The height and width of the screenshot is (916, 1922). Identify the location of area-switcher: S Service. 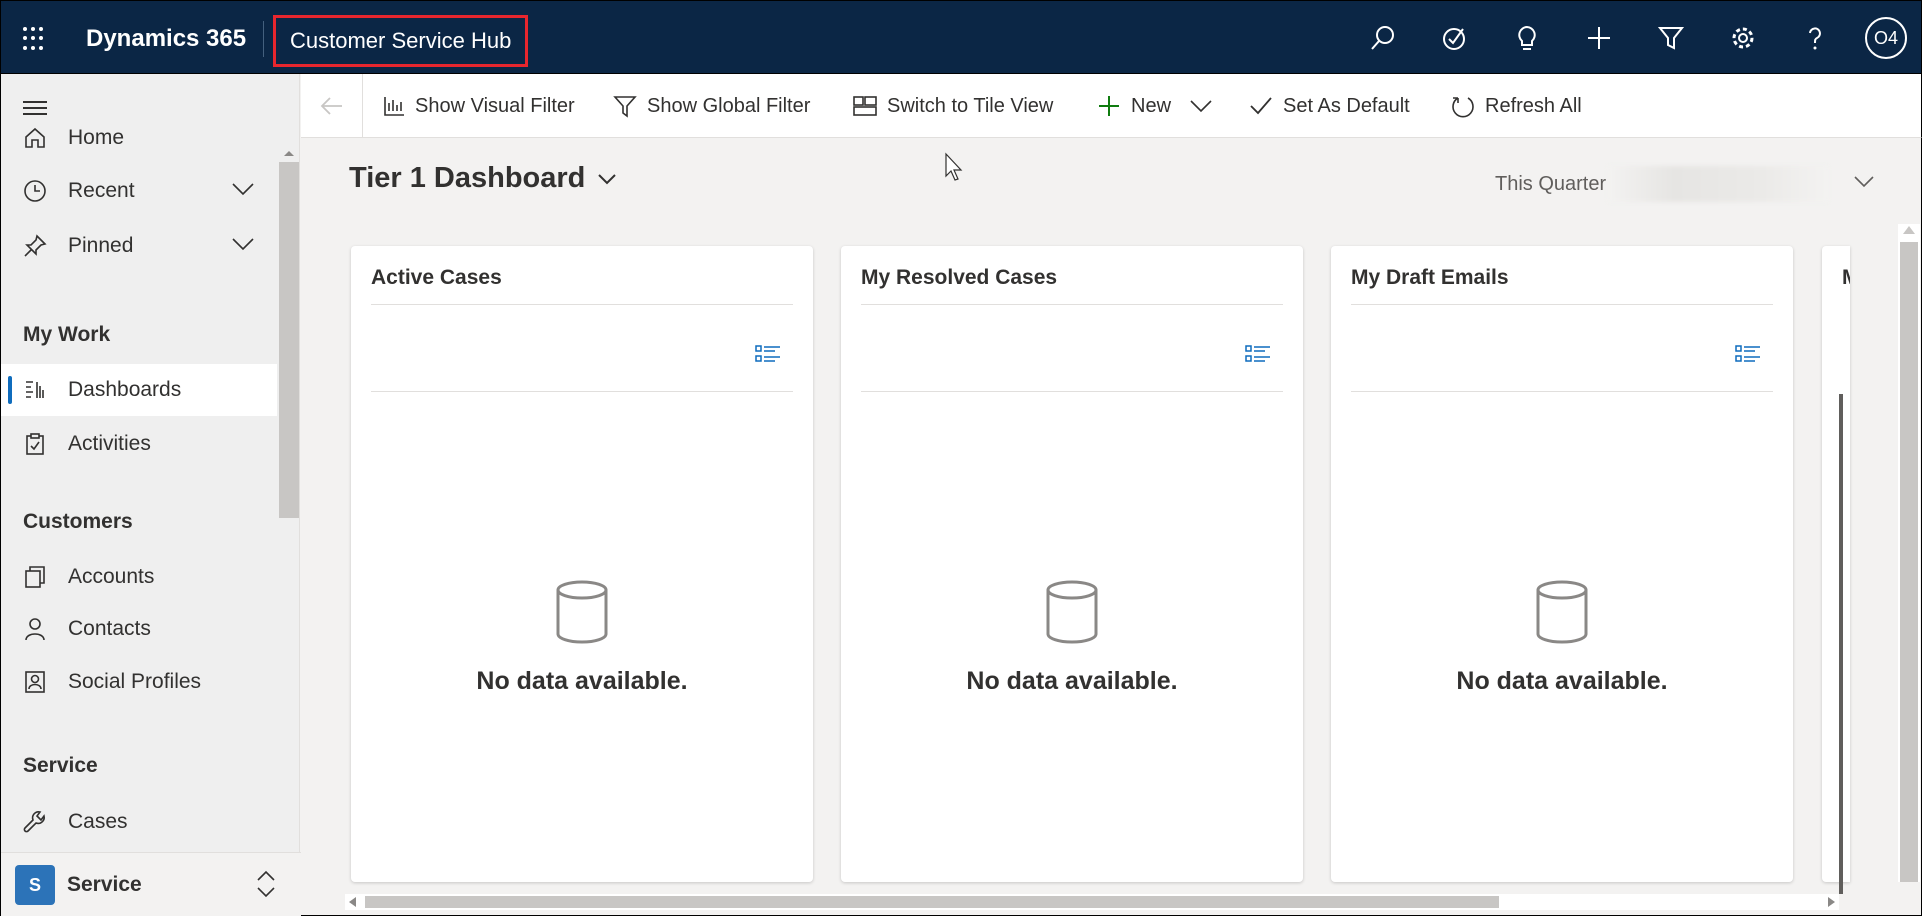
(151, 884).